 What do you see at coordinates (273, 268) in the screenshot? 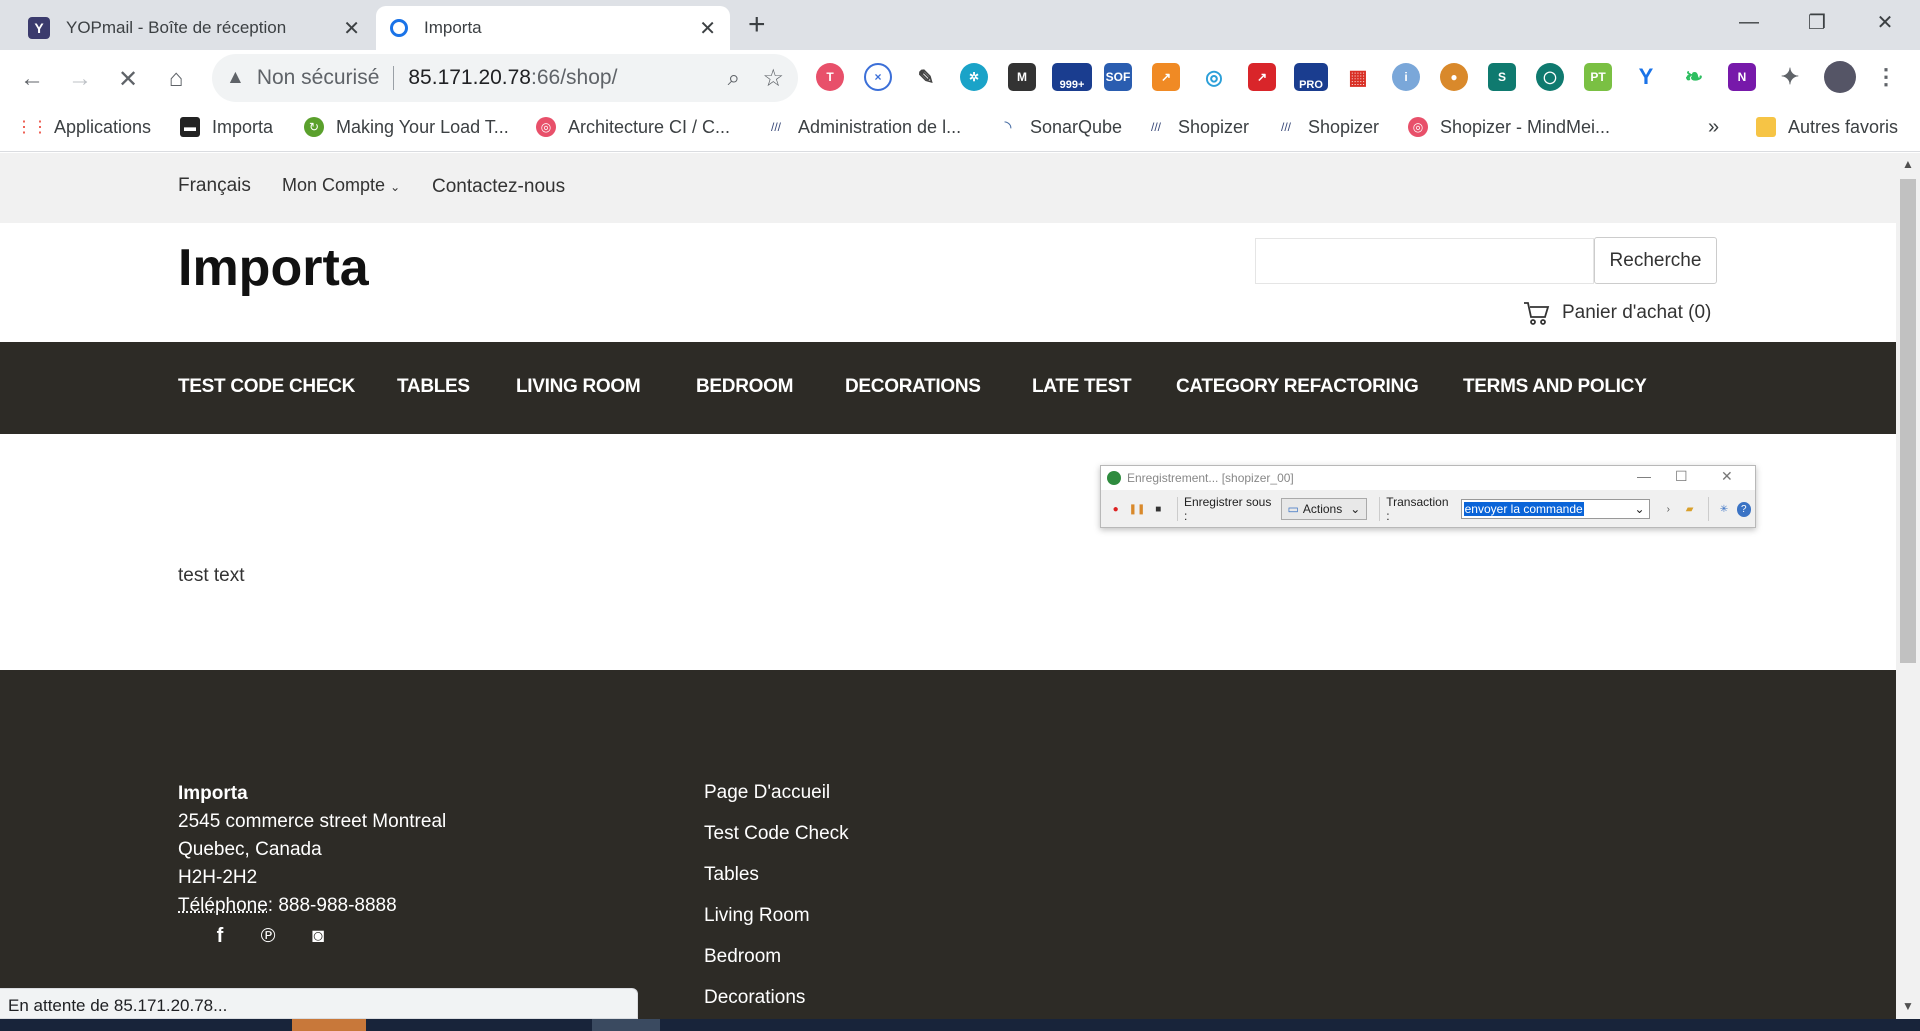
I see `store-logo: Importa` at bounding box center [273, 268].